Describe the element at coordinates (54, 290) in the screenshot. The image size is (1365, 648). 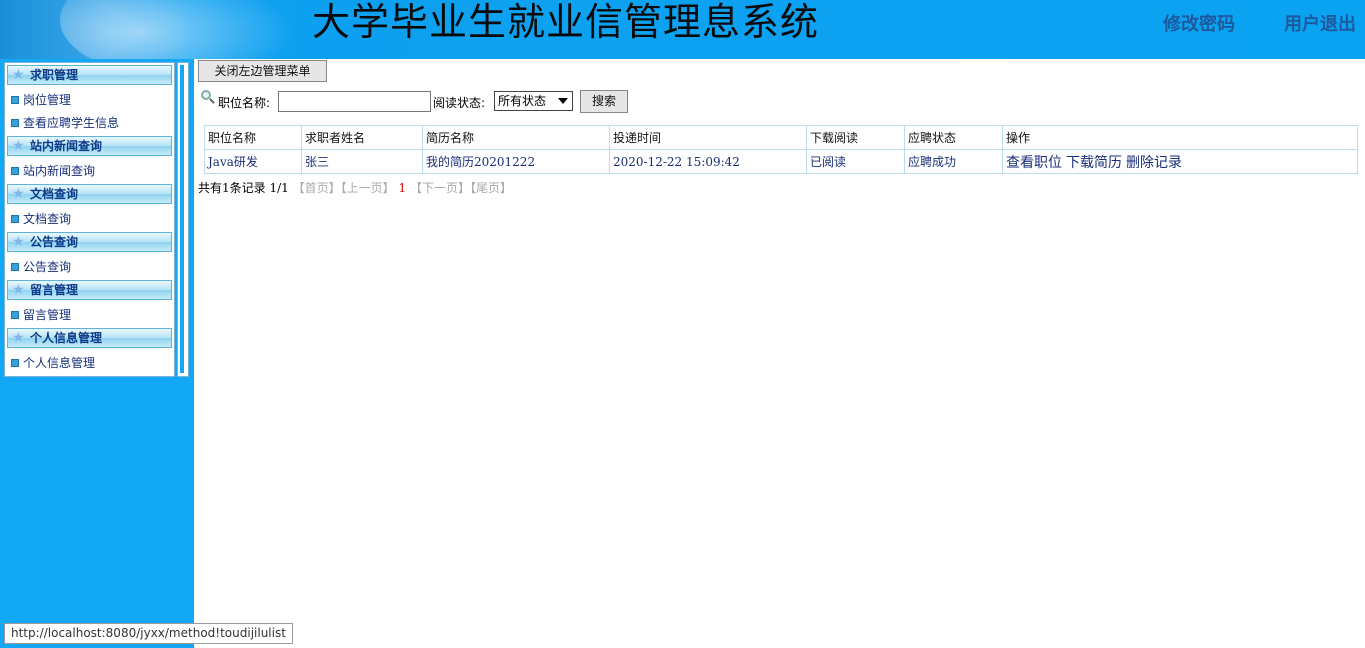
I see `menu-group-title: 留言管理` at that location.